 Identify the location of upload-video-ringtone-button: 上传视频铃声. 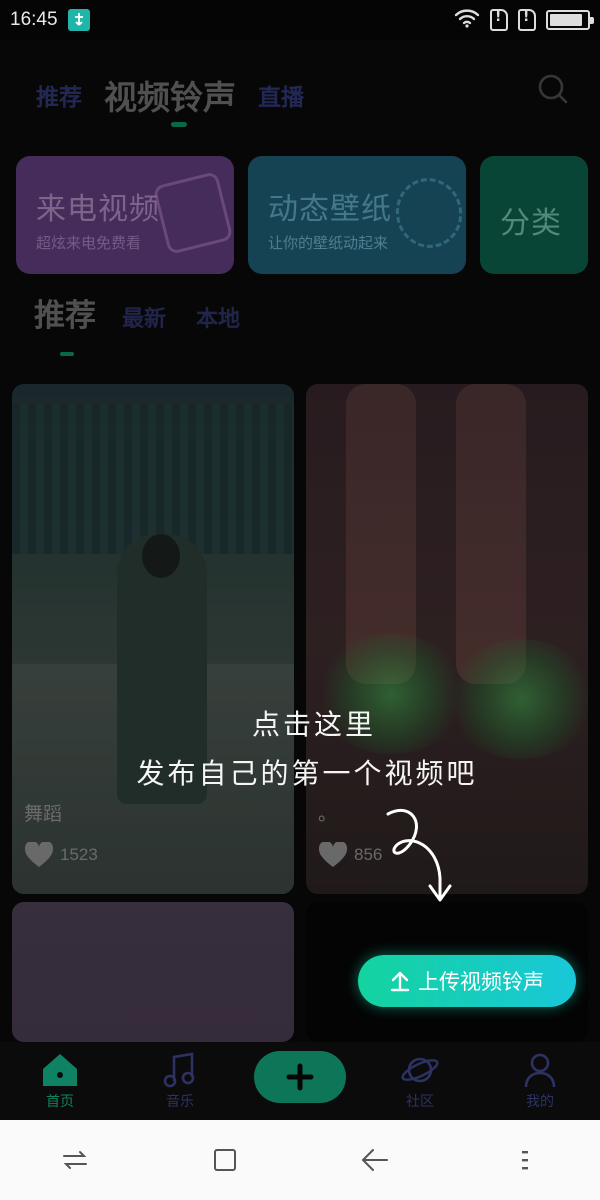
(467, 981).